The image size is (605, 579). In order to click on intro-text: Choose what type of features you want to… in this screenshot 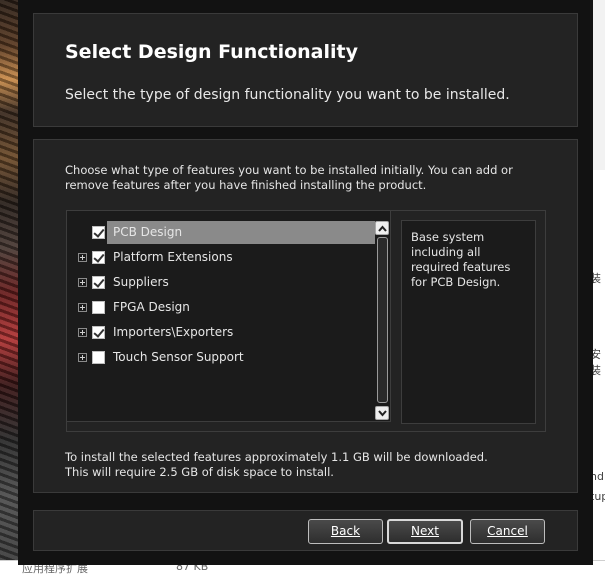, I will do `click(289, 177)`.